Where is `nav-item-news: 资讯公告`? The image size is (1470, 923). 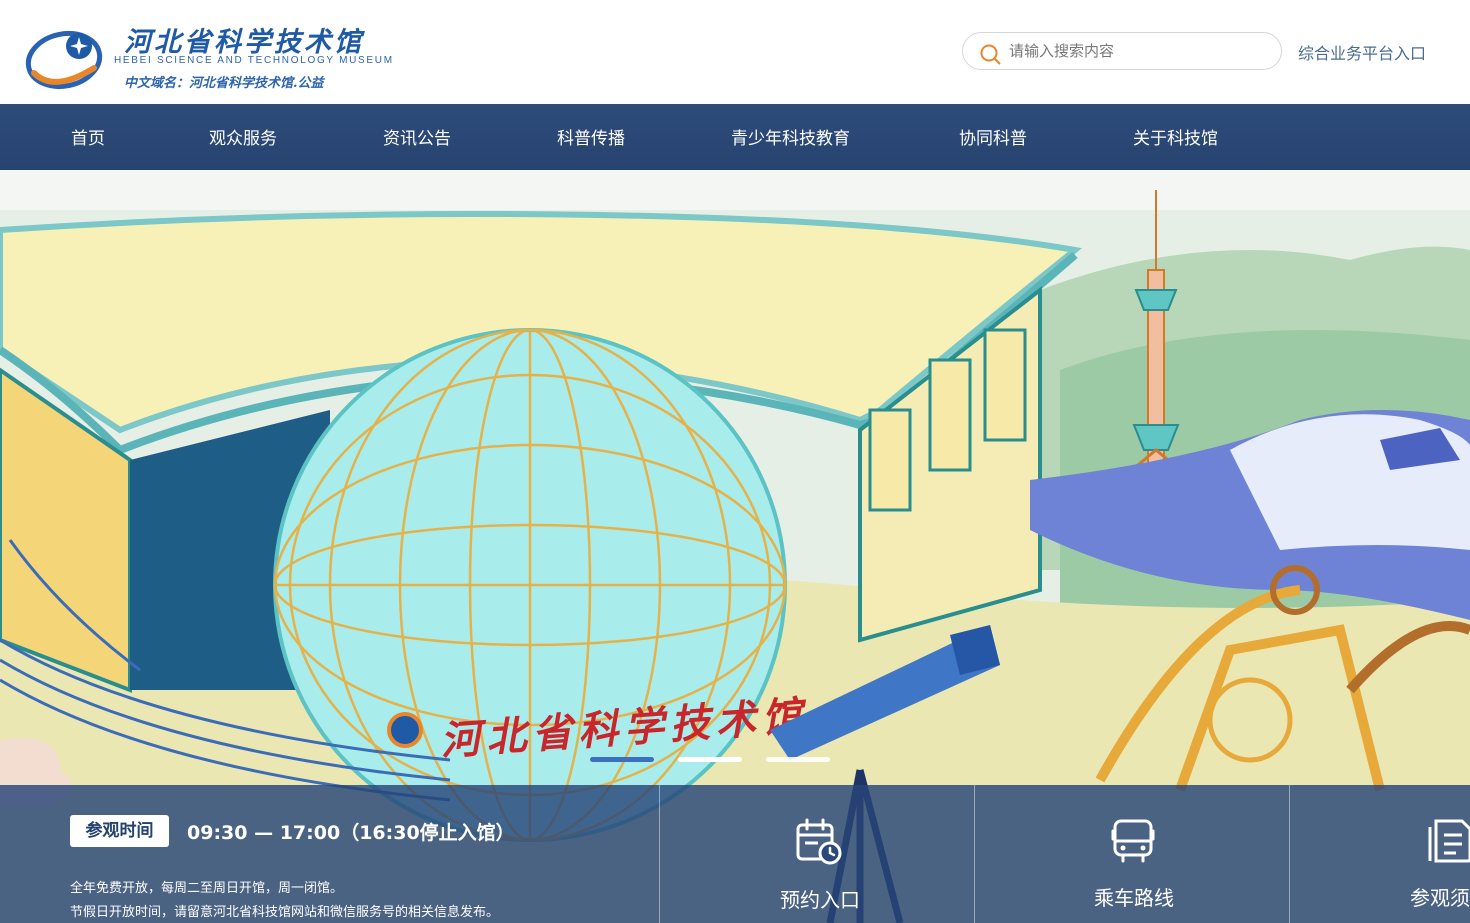
nav-item-news: 资讯公告 is located at coordinates (417, 136).